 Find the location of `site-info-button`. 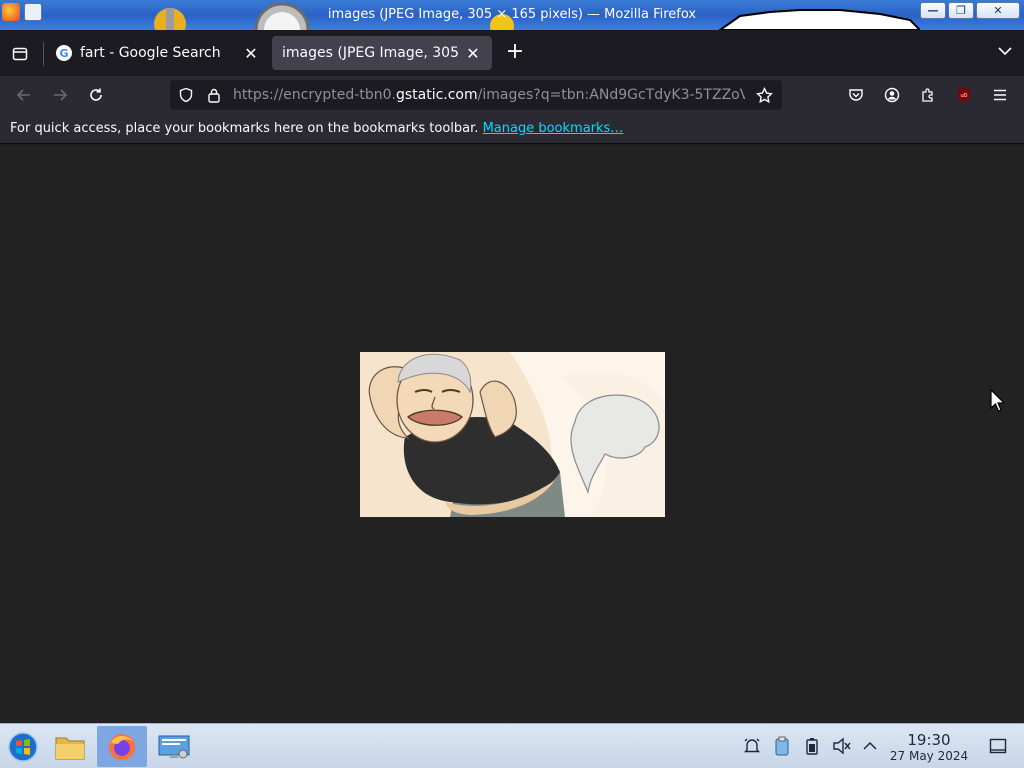

site-info-button is located at coordinates (214, 95).